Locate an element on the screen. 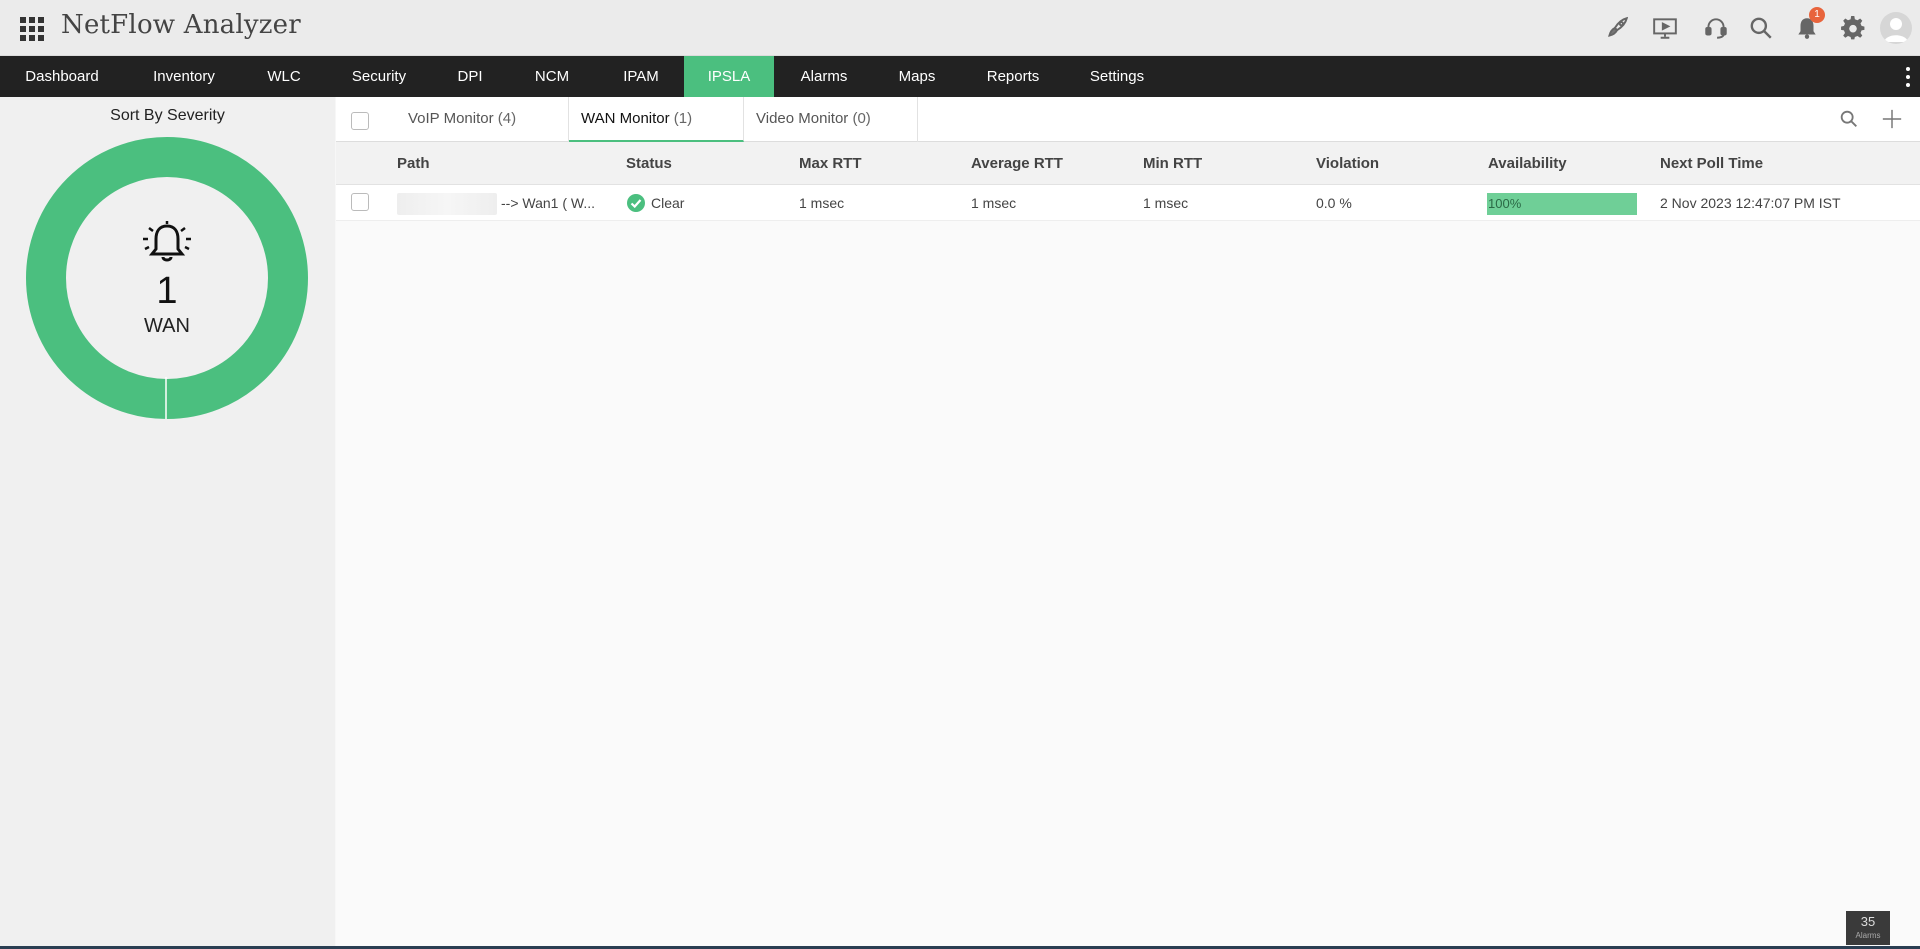  column-header-average-rtt: Average RTT is located at coordinates (1017, 163).